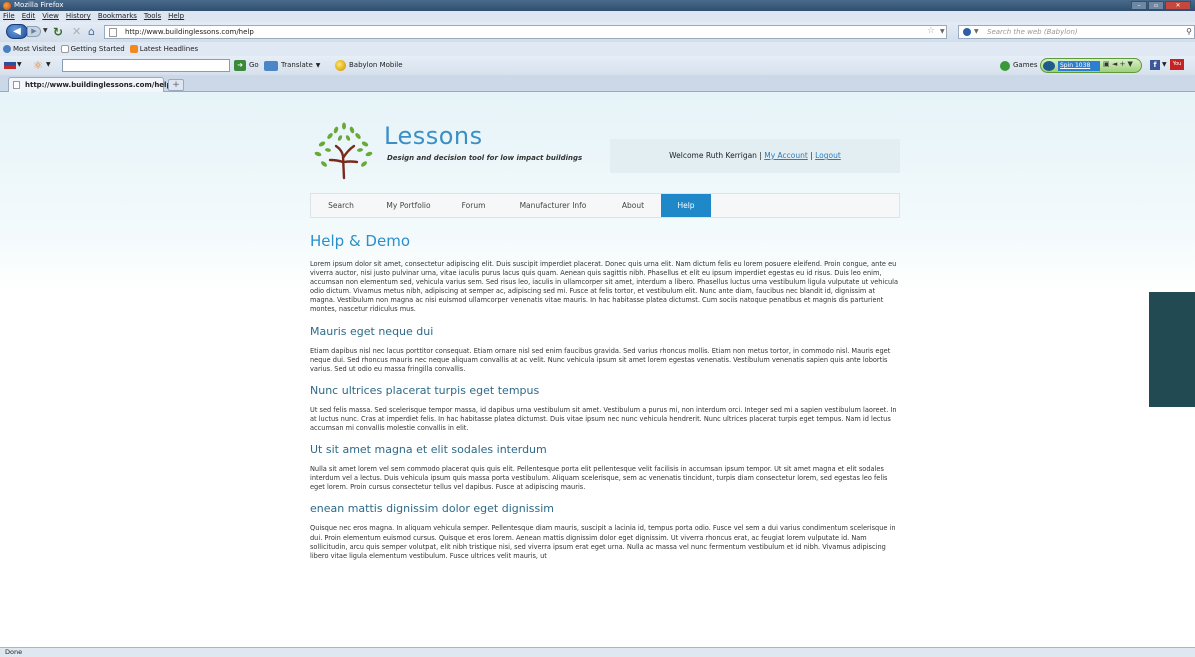 The width and height of the screenshot is (1195, 657). I want to click on babylon-dropdown-icon: ▼, so click(48, 64).